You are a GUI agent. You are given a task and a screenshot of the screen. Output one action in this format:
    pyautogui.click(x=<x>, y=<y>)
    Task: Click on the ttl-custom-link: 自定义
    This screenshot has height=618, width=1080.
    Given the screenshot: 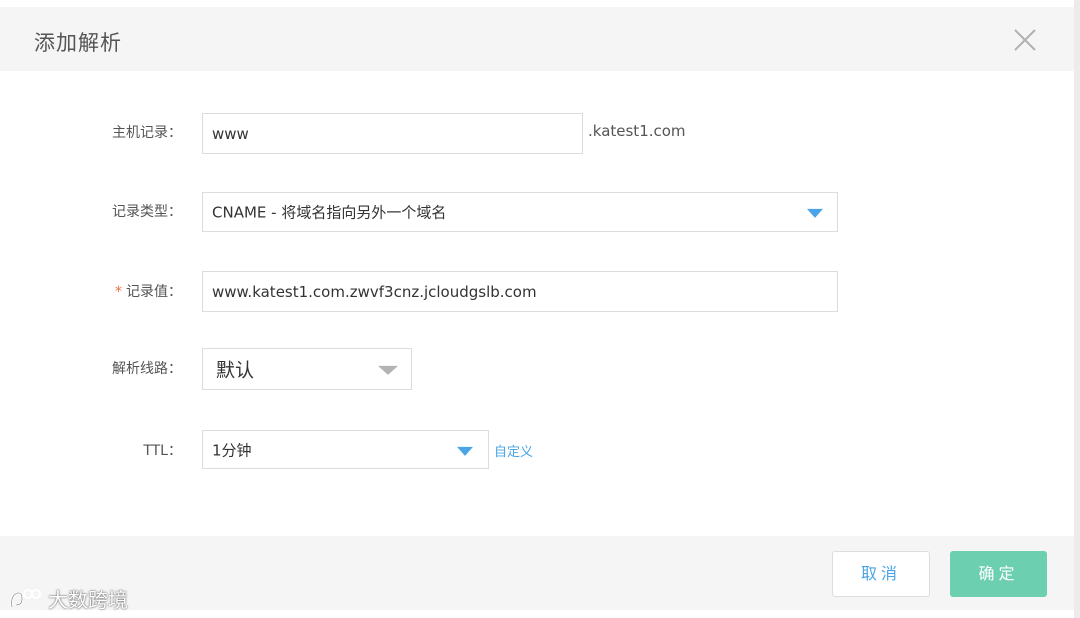 What is the action you would take?
    pyautogui.click(x=513, y=450)
    